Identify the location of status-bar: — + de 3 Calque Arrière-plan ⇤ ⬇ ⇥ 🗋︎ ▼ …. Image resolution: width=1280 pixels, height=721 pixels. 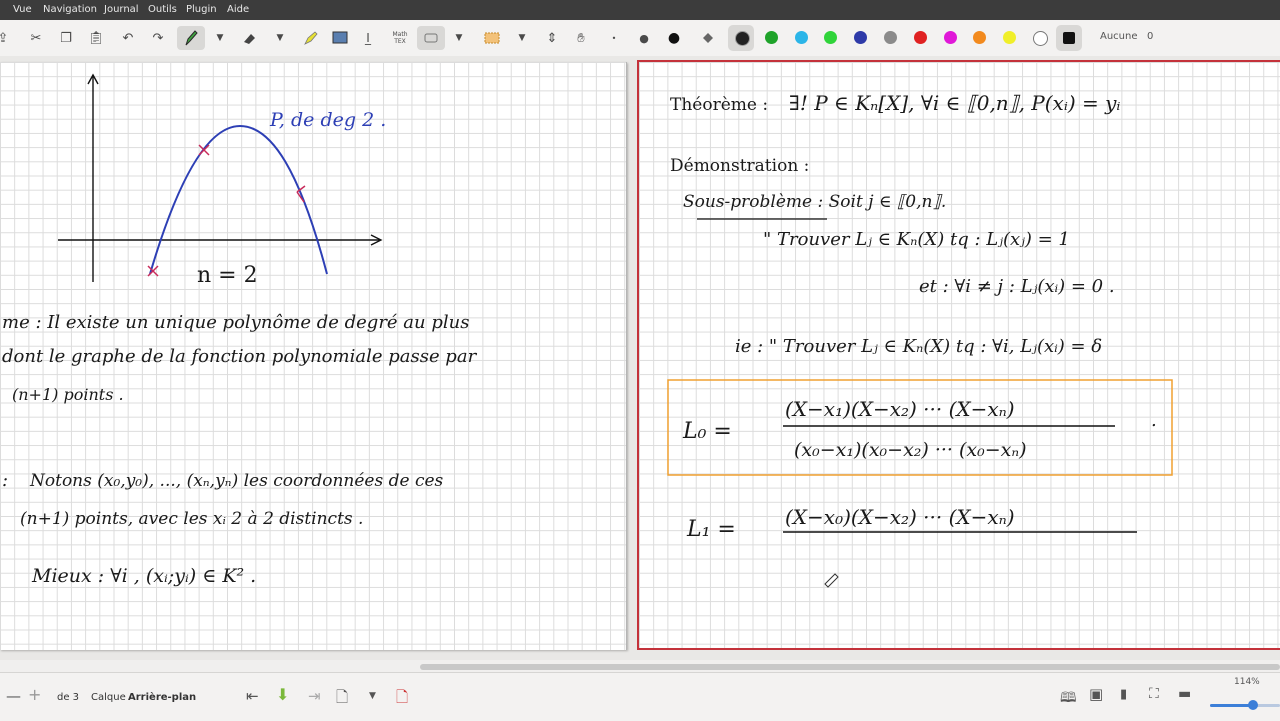
(640, 696).